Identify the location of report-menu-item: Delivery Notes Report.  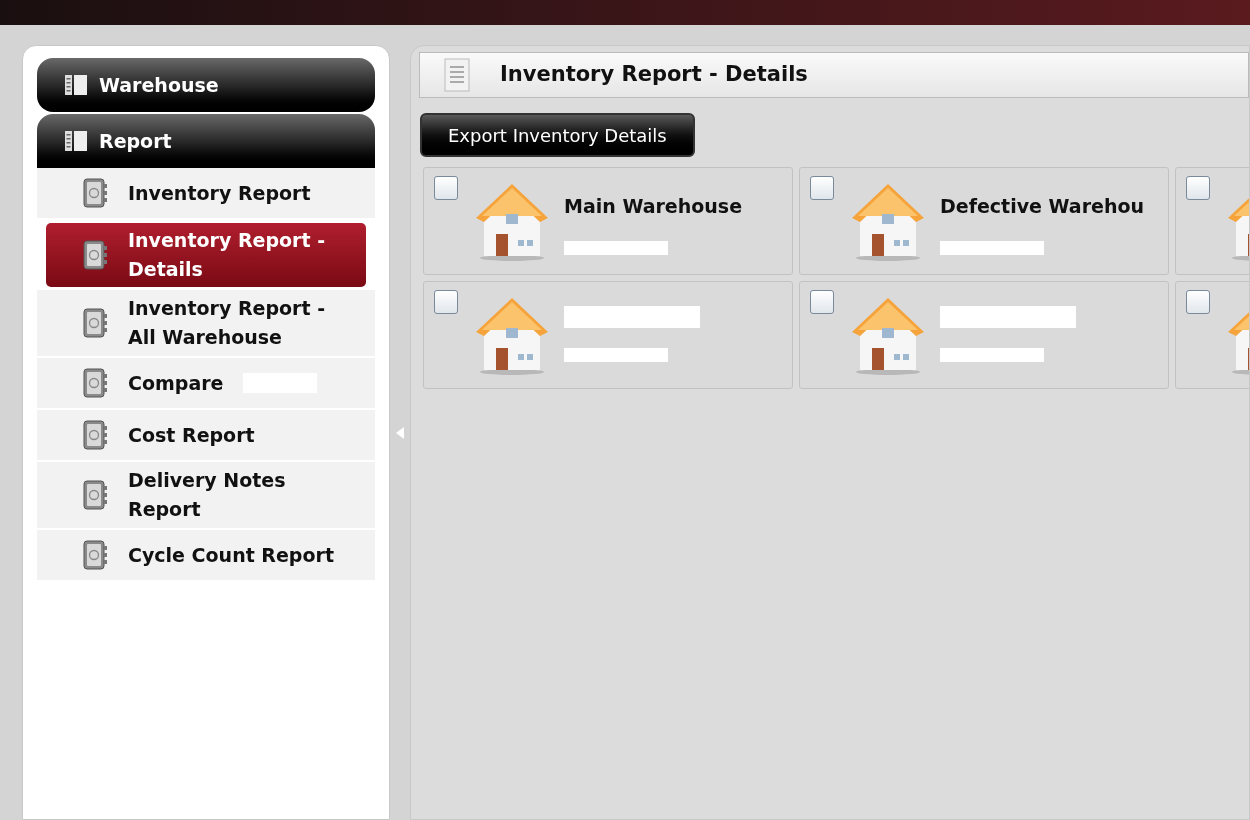
(206, 496).